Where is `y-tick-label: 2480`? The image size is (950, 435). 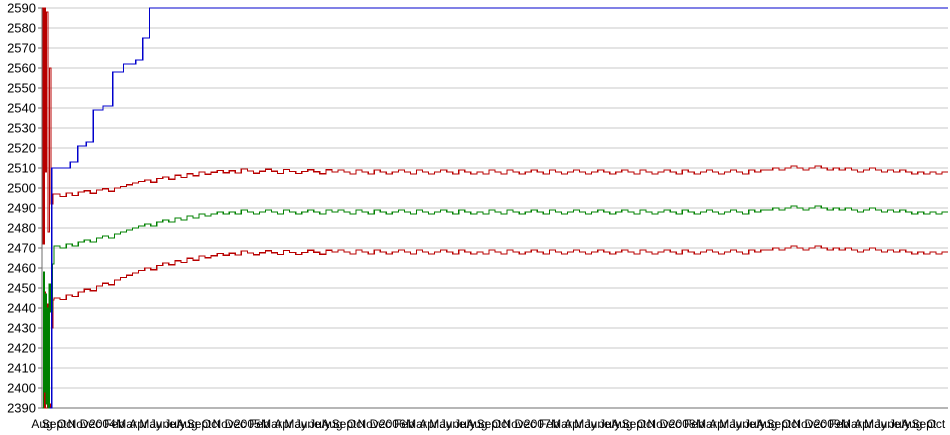 y-tick-label: 2480 is located at coordinates (21, 228).